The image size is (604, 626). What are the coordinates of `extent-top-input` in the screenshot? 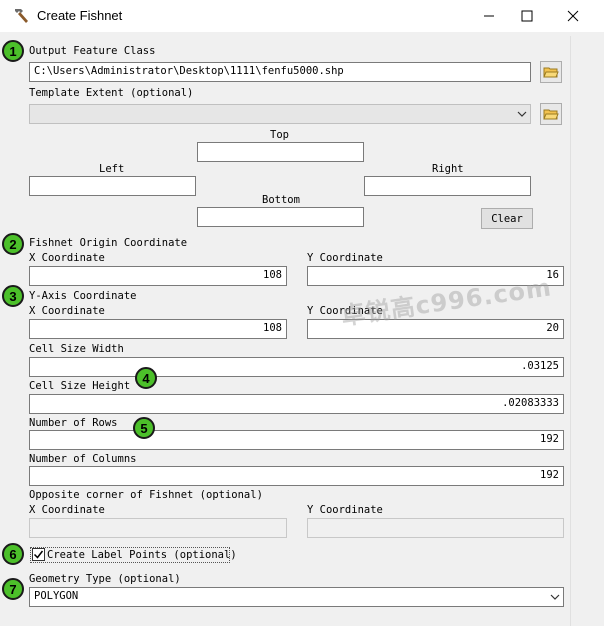 It's located at (280, 152).